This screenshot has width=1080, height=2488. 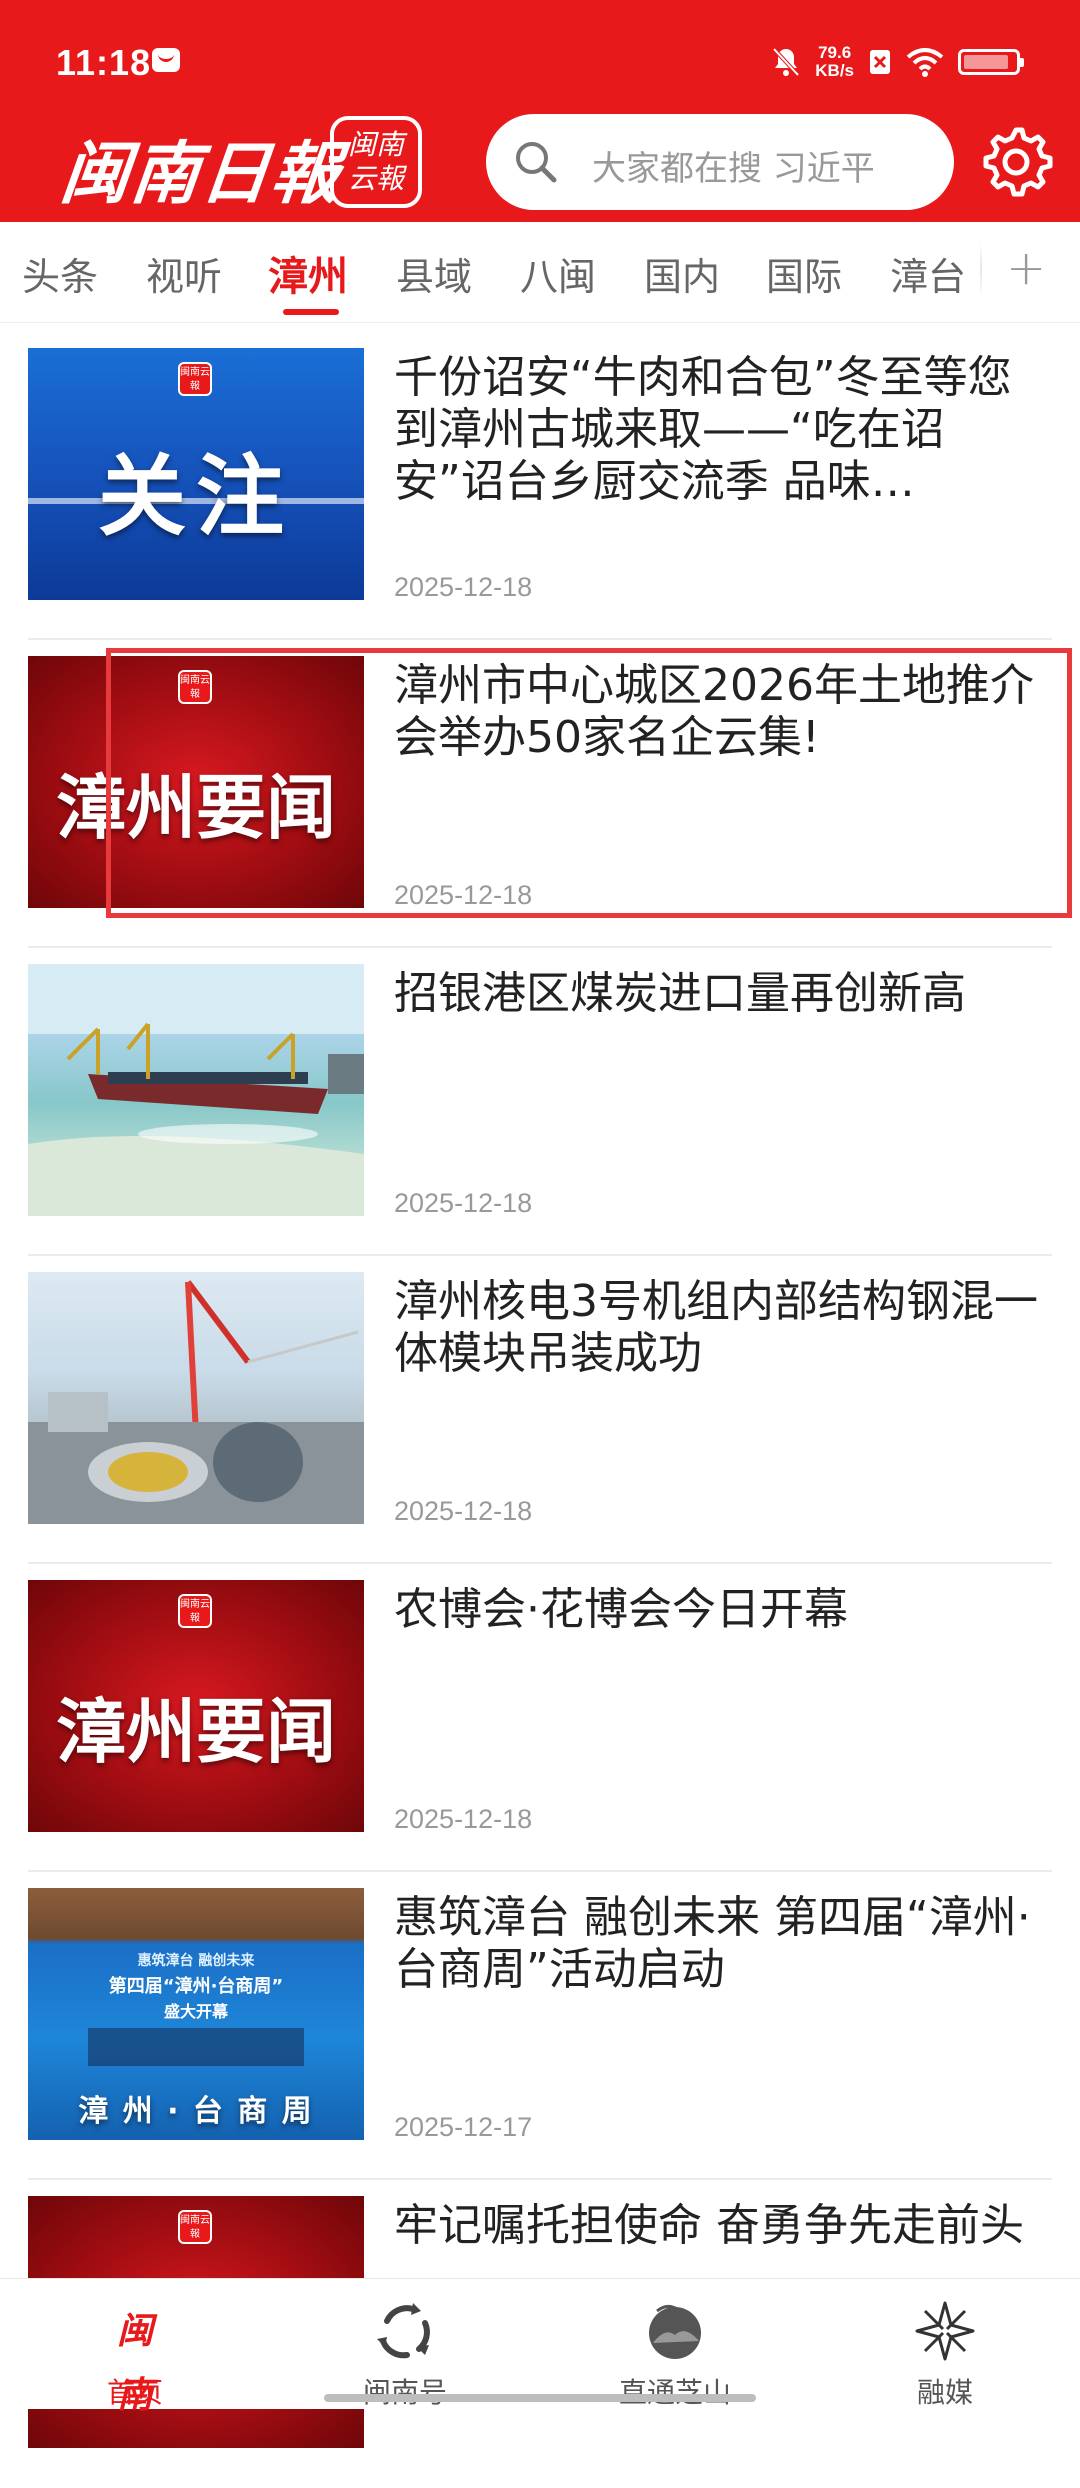 What do you see at coordinates (981, 270) in the screenshot?
I see `tab-divider` at bounding box center [981, 270].